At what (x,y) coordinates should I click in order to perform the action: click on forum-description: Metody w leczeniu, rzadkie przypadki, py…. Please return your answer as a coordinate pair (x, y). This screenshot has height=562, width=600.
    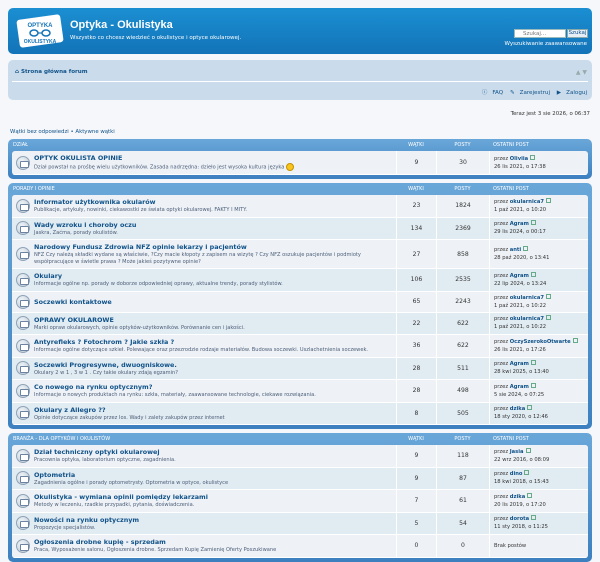
    Looking at the image, I should click on (213, 505).